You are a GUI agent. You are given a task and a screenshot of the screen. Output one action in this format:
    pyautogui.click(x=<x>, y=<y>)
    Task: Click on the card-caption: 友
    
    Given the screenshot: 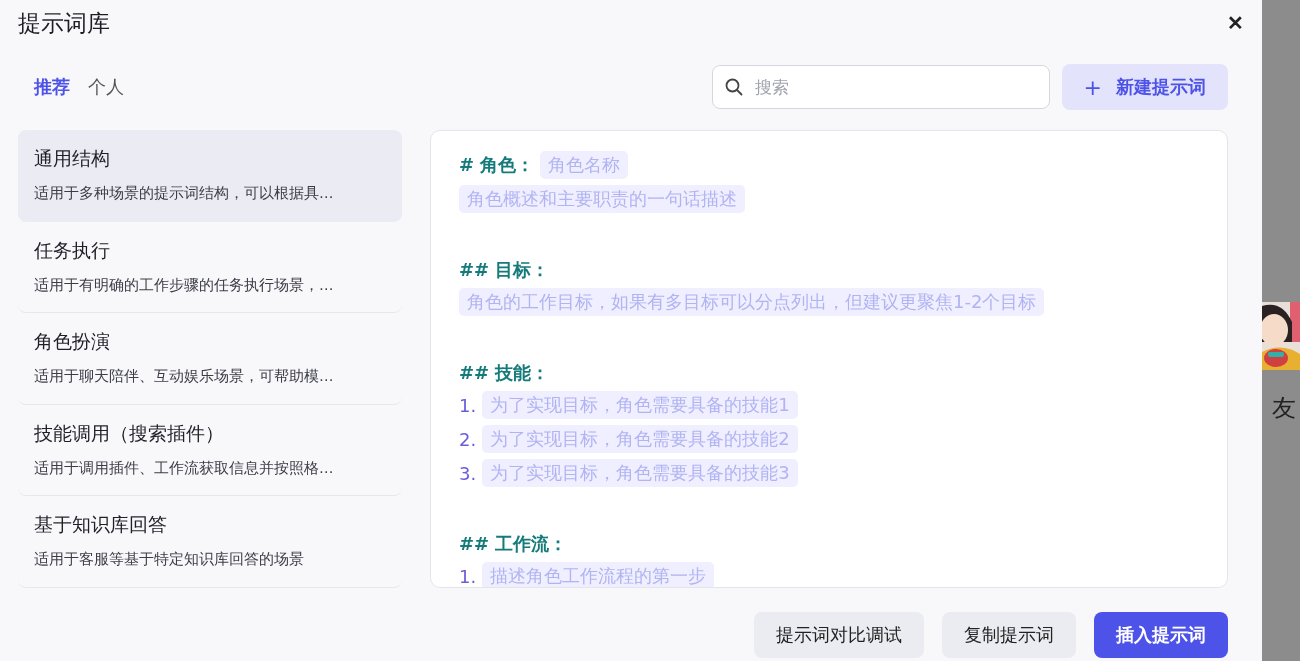 What is the action you would take?
    pyautogui.click(x=1284, y=408)
    